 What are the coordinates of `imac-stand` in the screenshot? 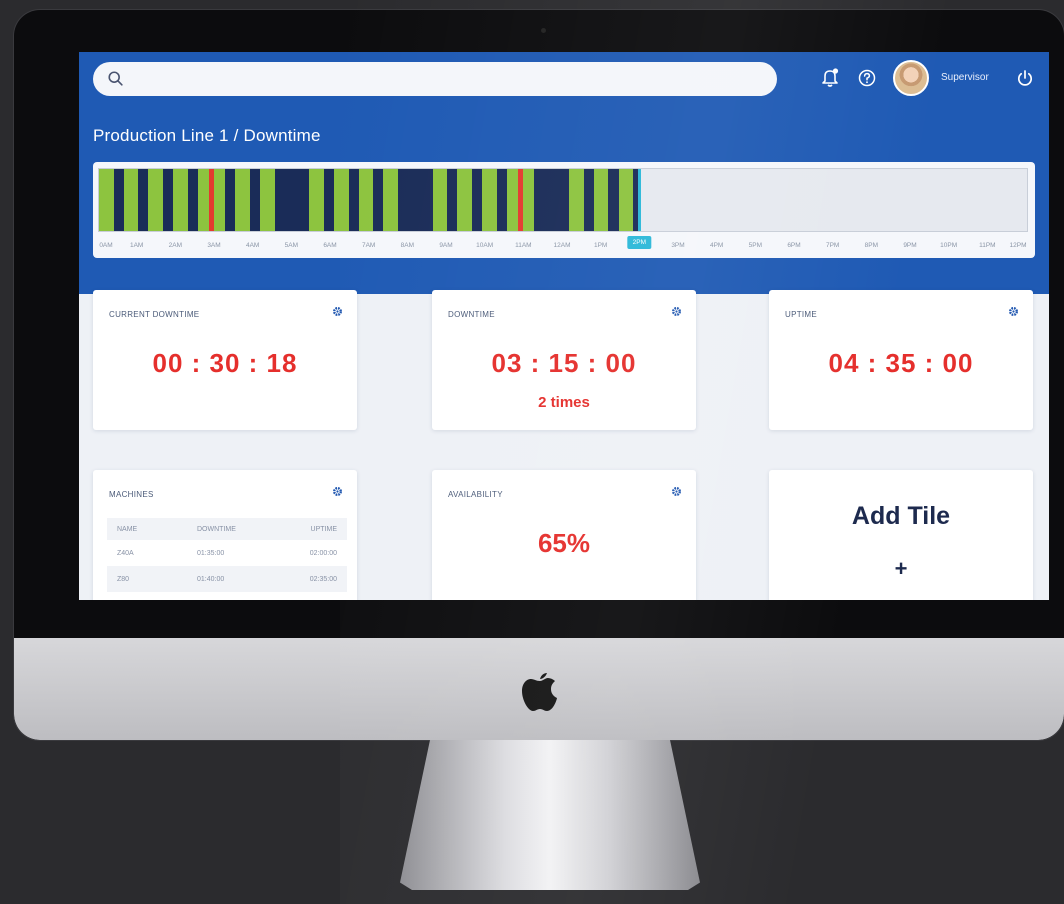 It's located at (550, 815).